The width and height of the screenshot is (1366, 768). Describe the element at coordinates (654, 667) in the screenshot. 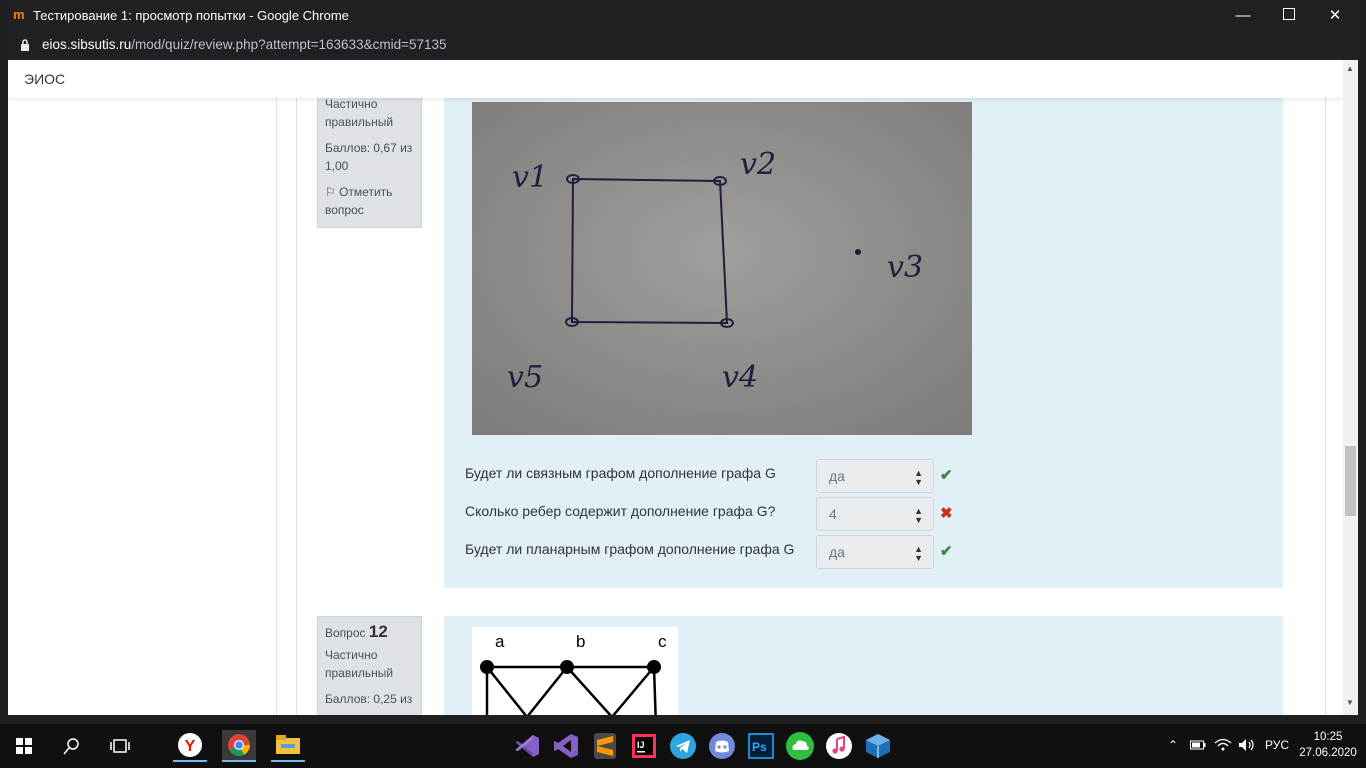

I see `vertex-c` at that location.